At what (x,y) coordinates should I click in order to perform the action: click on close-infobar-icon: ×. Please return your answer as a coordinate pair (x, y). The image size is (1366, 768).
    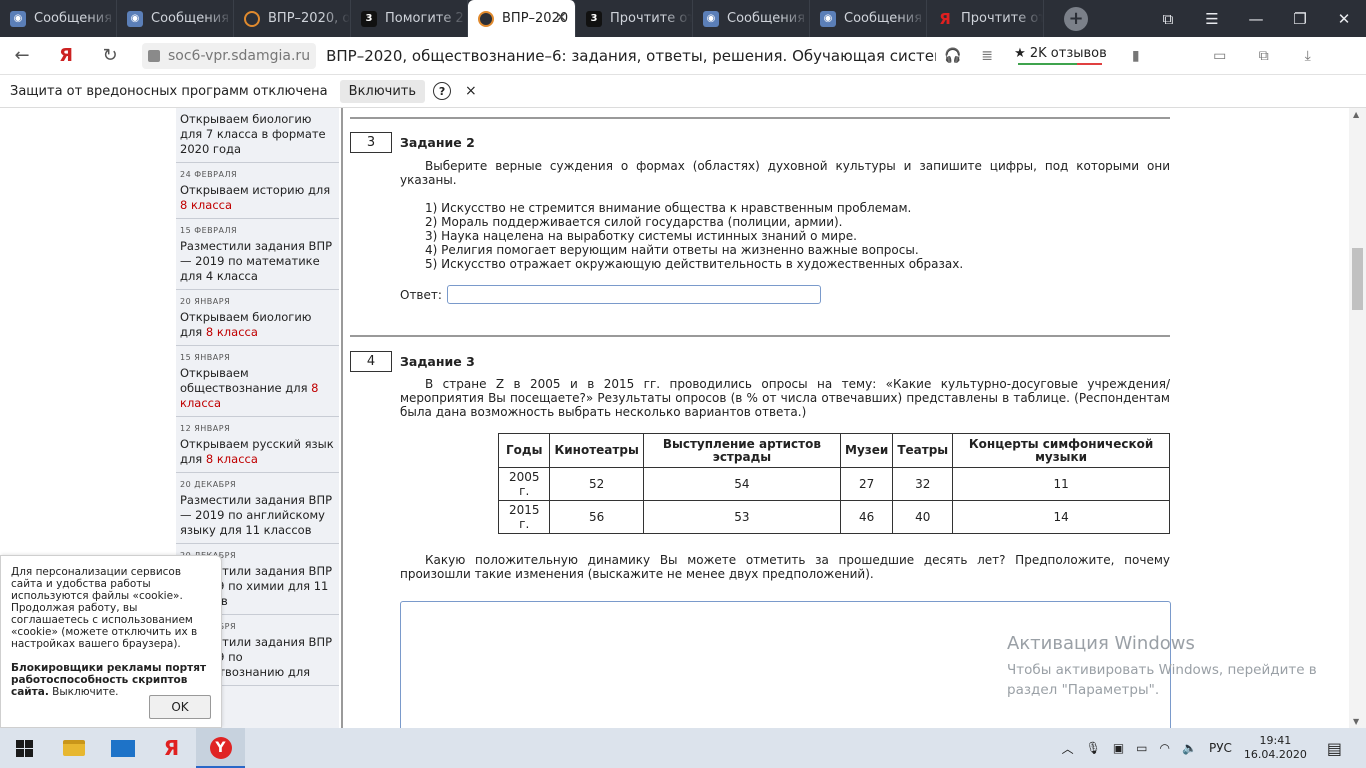
    Looking at the image, I should click on (471, 91).